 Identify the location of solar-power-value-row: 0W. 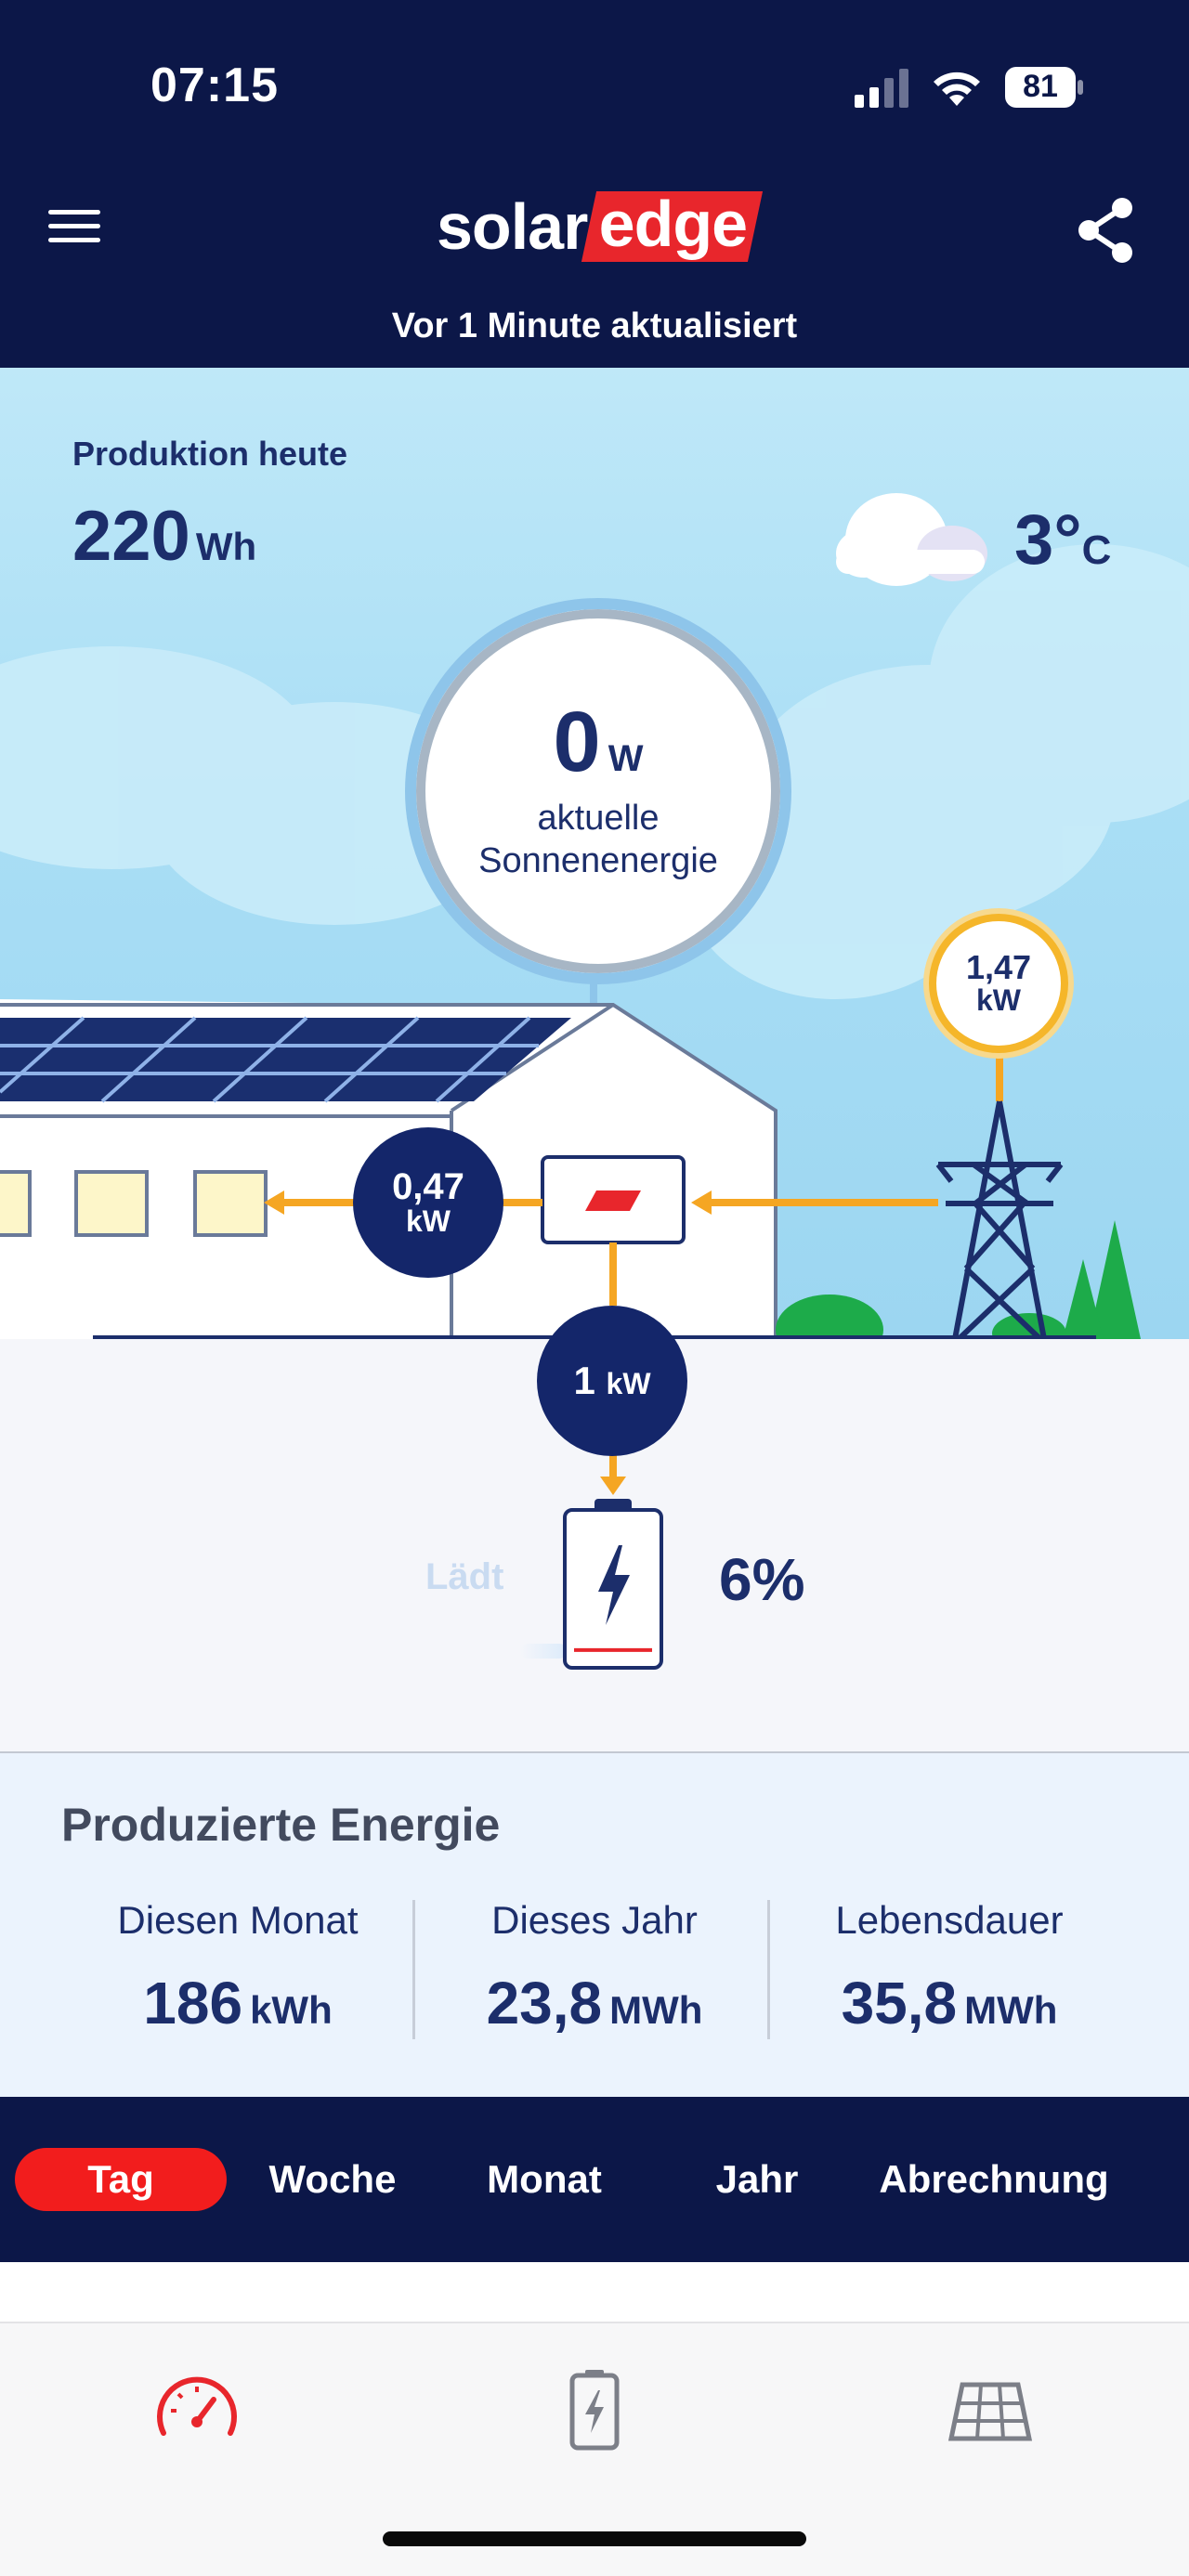
(599, 742).